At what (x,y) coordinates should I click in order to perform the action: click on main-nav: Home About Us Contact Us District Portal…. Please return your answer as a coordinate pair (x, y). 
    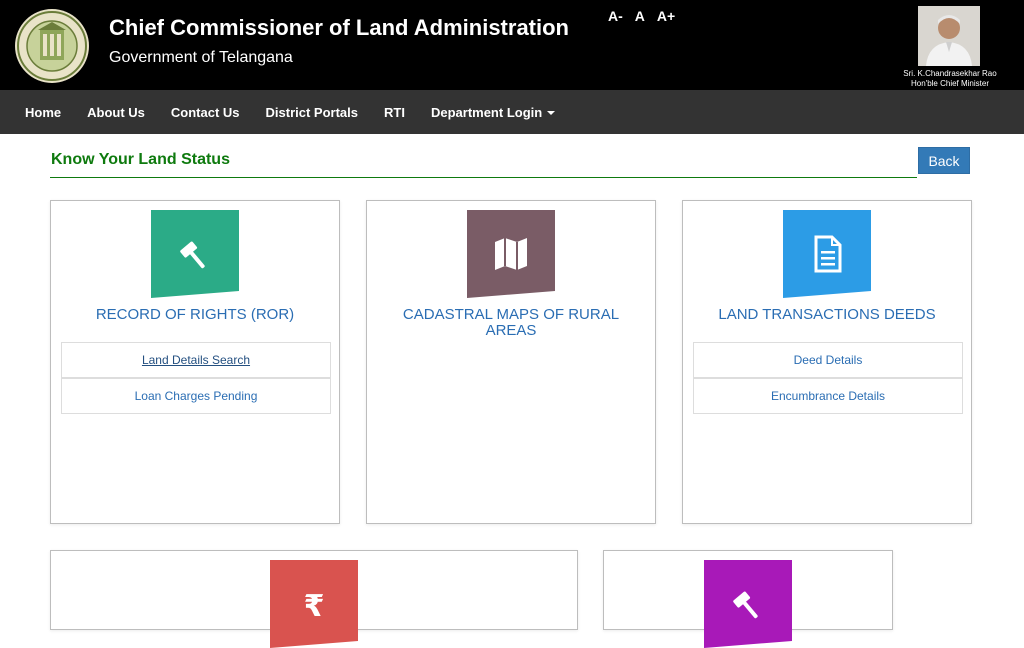
    Looking at the image, I should click on (512, 112).